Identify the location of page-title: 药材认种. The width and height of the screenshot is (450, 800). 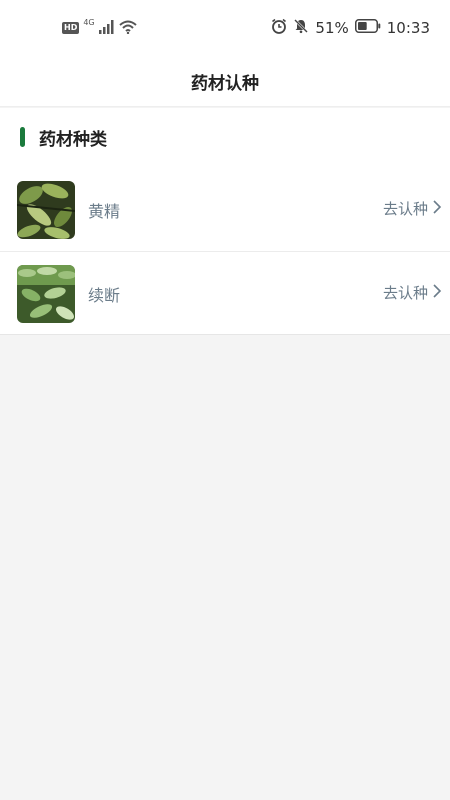
(225, 83).